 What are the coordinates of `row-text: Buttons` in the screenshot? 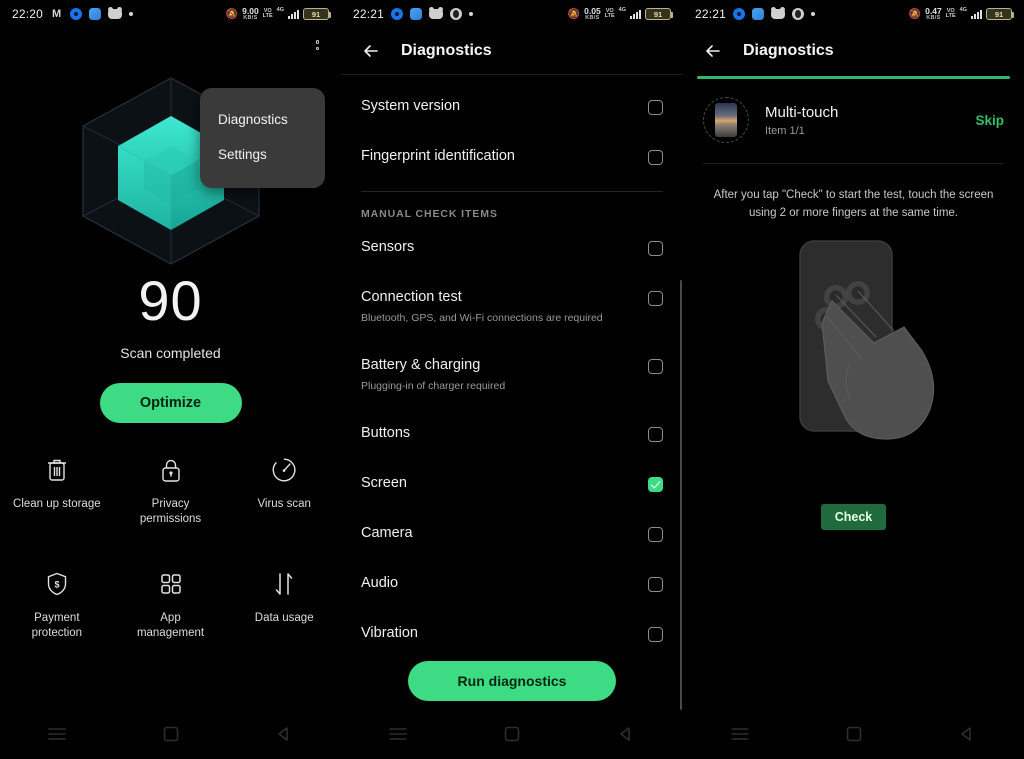 It's located at (391, 433).